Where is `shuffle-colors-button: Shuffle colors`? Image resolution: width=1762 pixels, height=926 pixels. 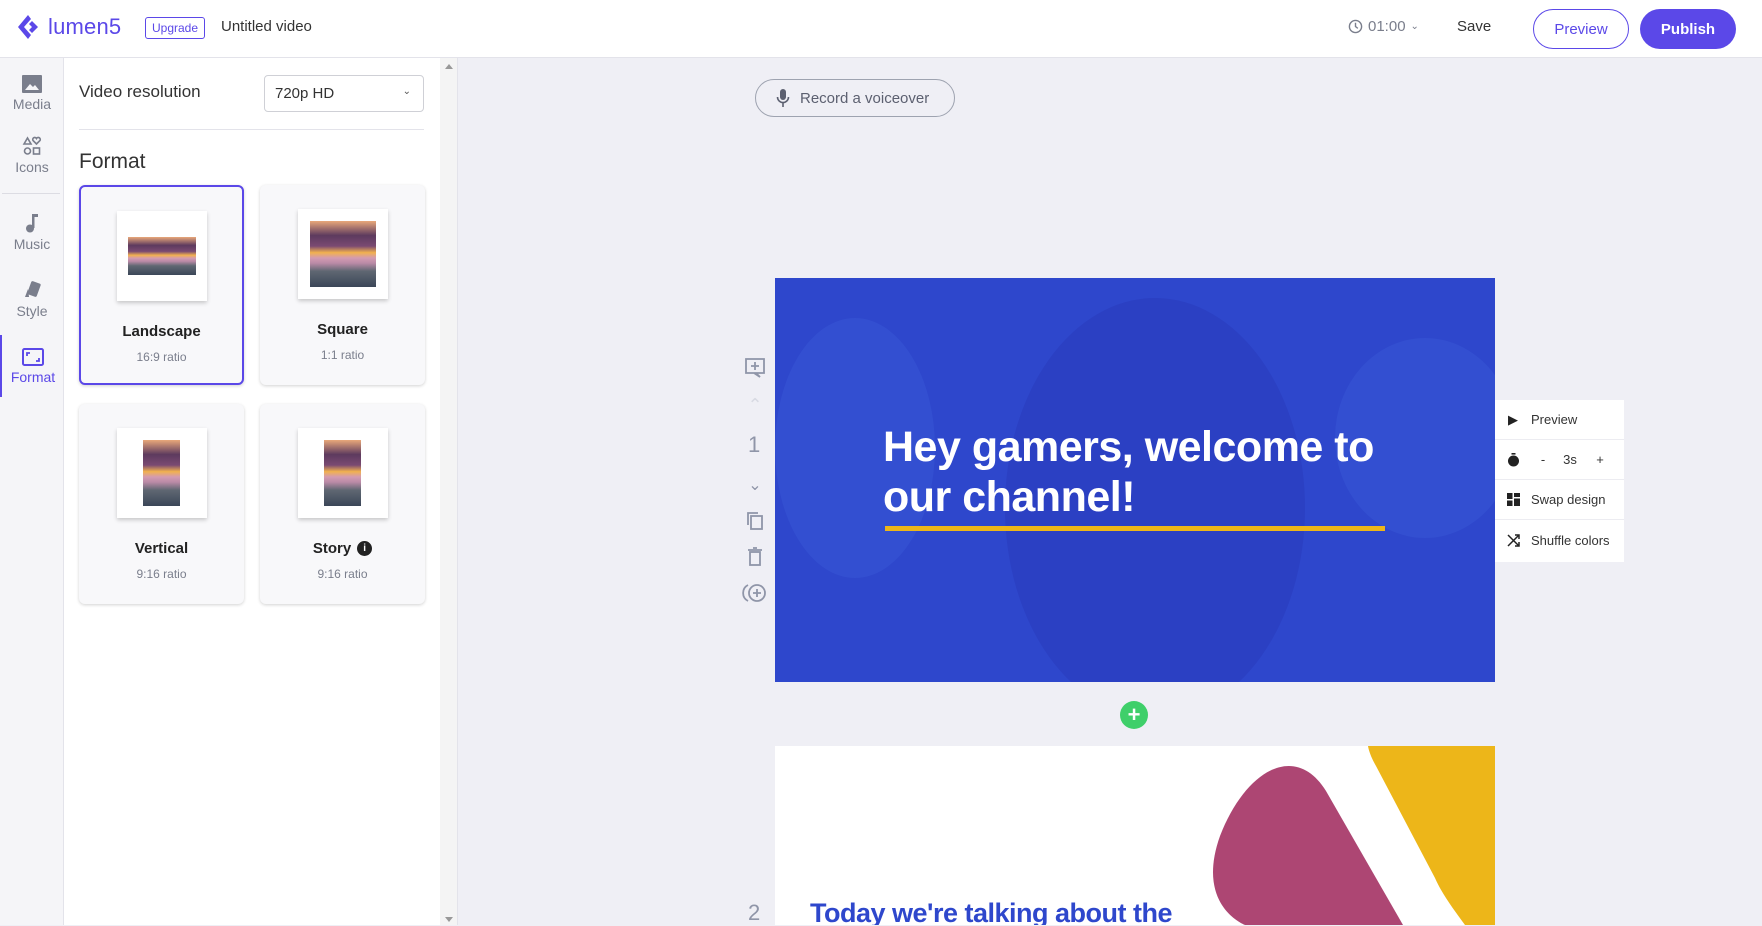 shuffle-colors-button: Shuffle colors is located at coordinates (1559, 540).